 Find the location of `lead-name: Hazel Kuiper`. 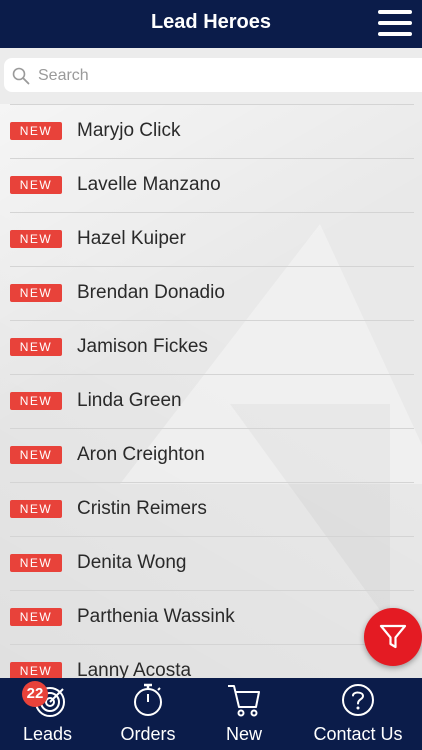

lead-name: Hazel Kuiper is located at coordinates (131, 238).